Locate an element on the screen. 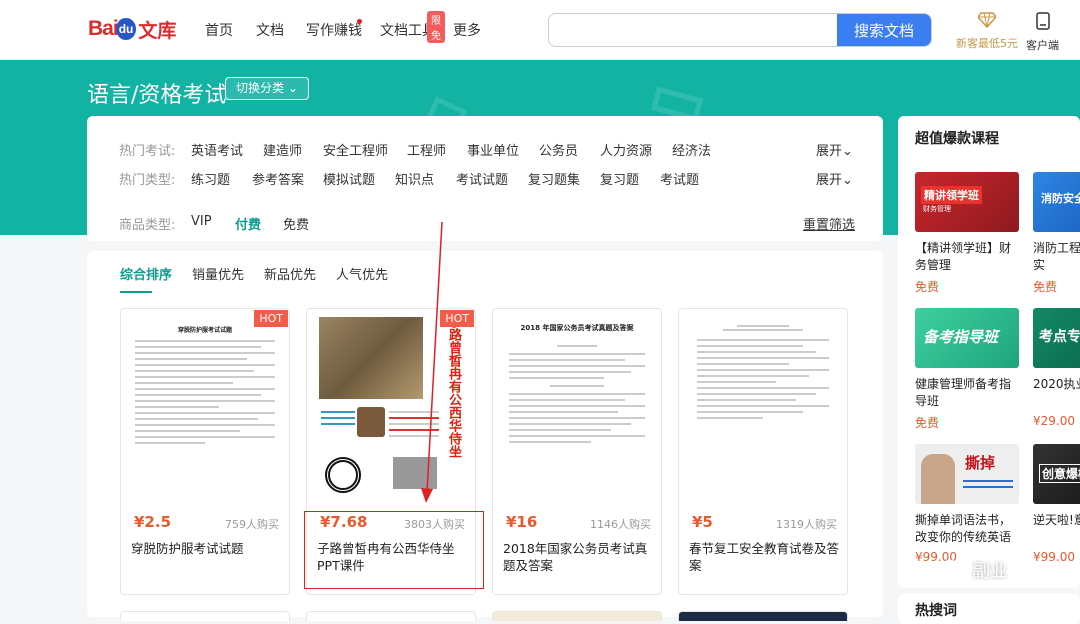  doc-thumbnail: 2018 年国家公务员考试真题及答案 is located at coordinates (577, 407).